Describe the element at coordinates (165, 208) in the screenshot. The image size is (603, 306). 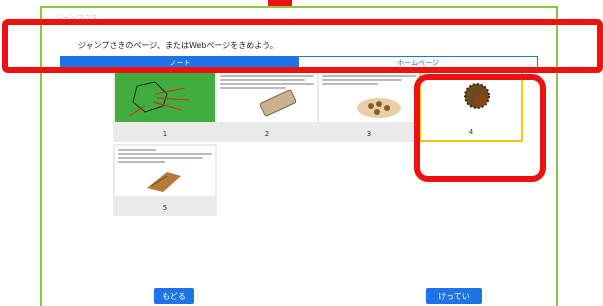
I see `page-number: 5` at that location.